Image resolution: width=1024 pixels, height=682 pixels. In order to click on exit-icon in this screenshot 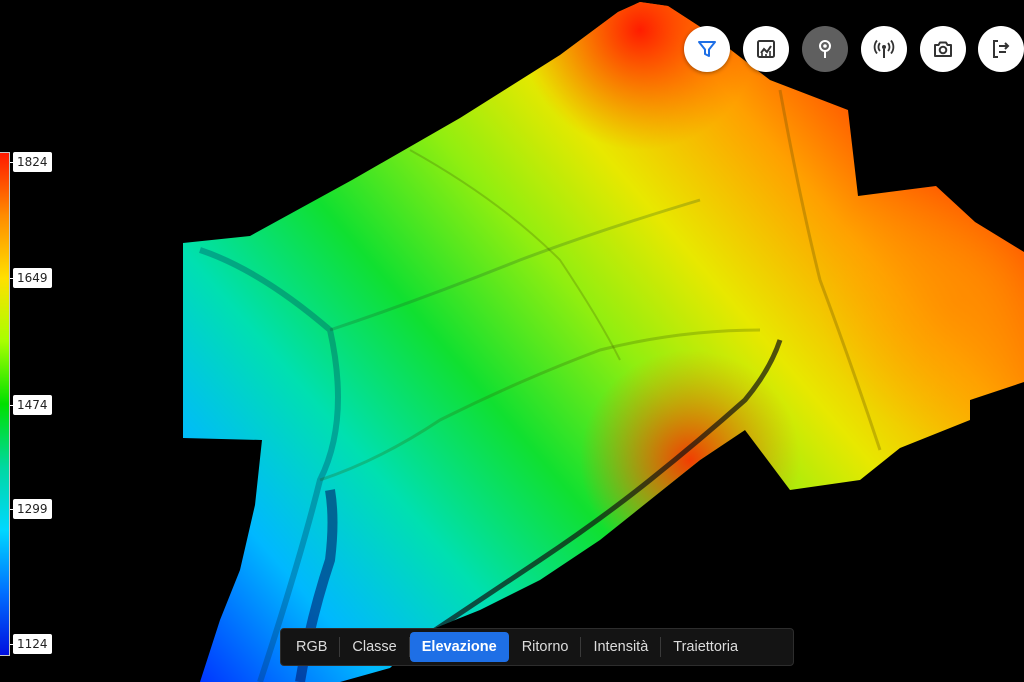, I will do `click(1001, 49)`.